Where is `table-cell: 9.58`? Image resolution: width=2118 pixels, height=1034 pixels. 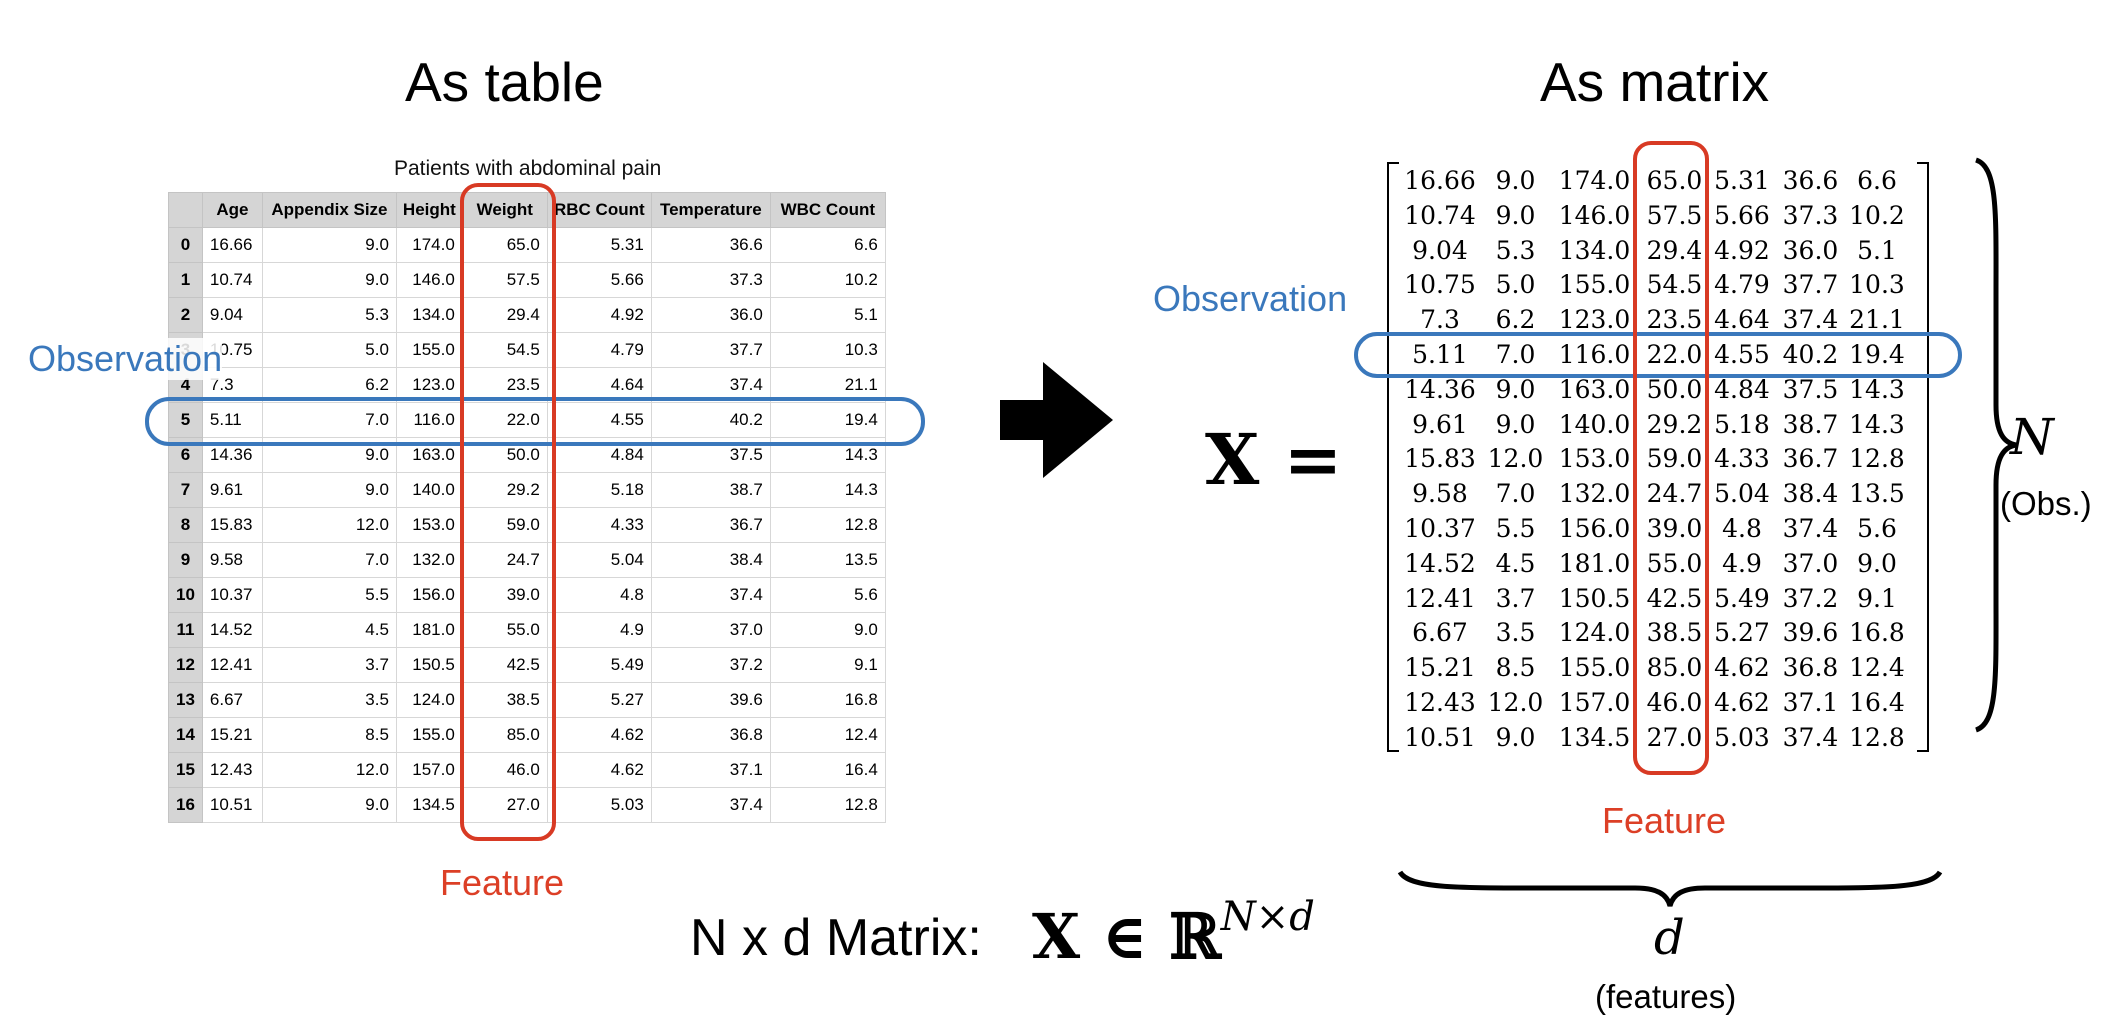 table-cell: 9.58 is located at coordinates (232, 560).